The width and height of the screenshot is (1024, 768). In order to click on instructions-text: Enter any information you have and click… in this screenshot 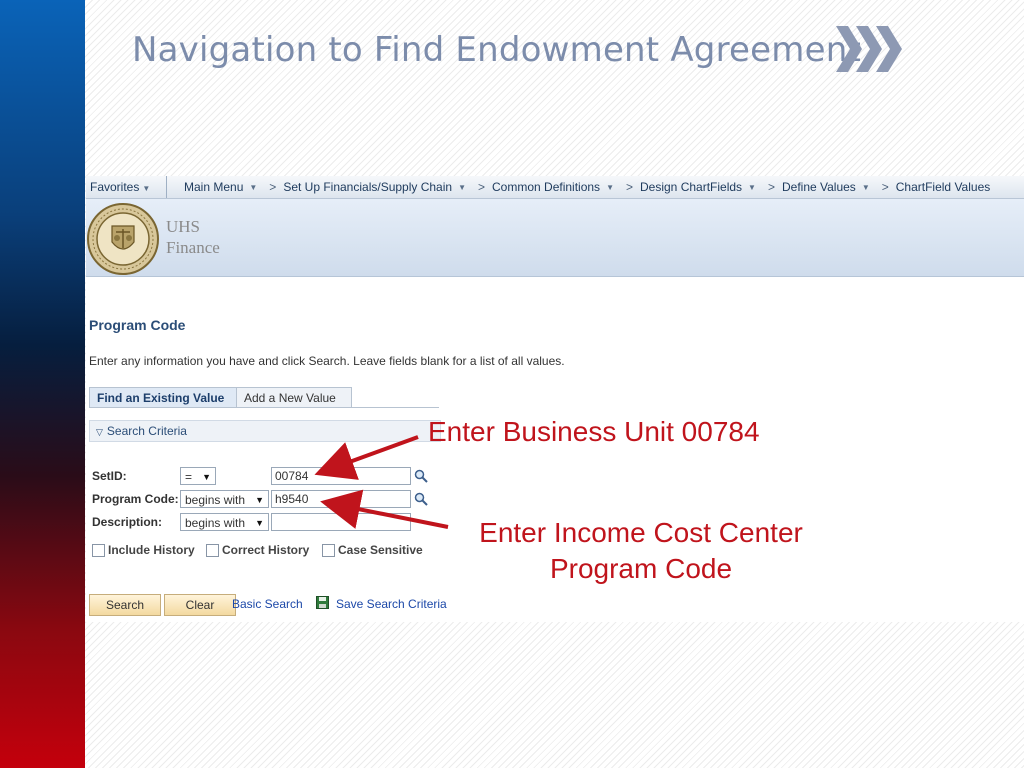, I will do `click(327, 361)`.